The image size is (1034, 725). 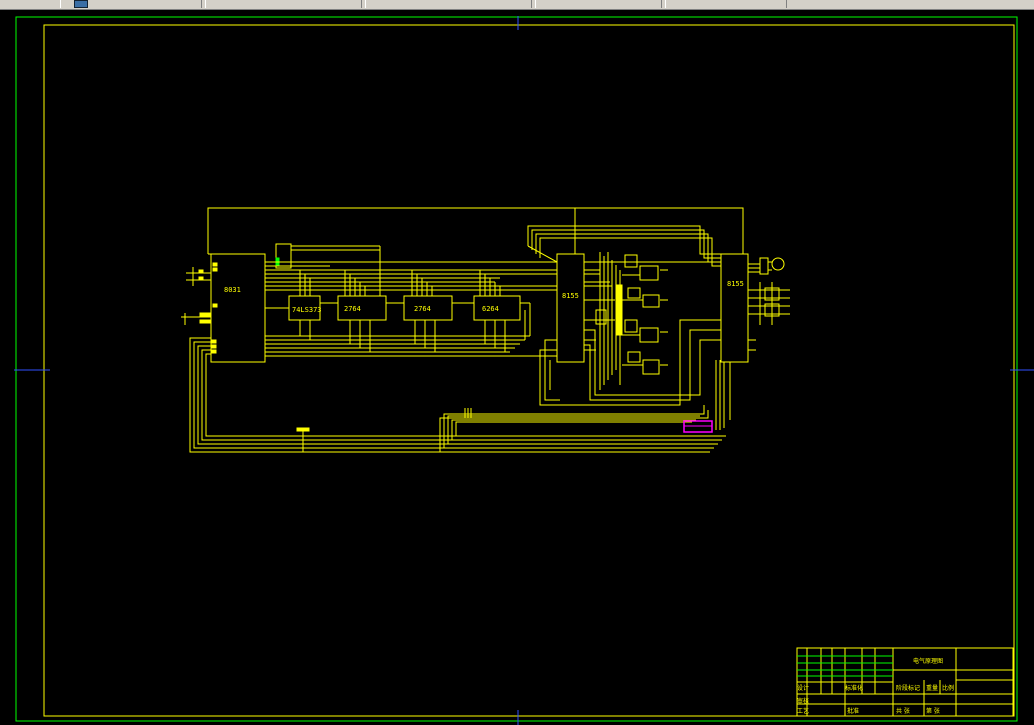 What do you see at coordinates (853, 711) in the screenshot?
I see `title-block-approve: 批准` at bounding box center [853, 711].